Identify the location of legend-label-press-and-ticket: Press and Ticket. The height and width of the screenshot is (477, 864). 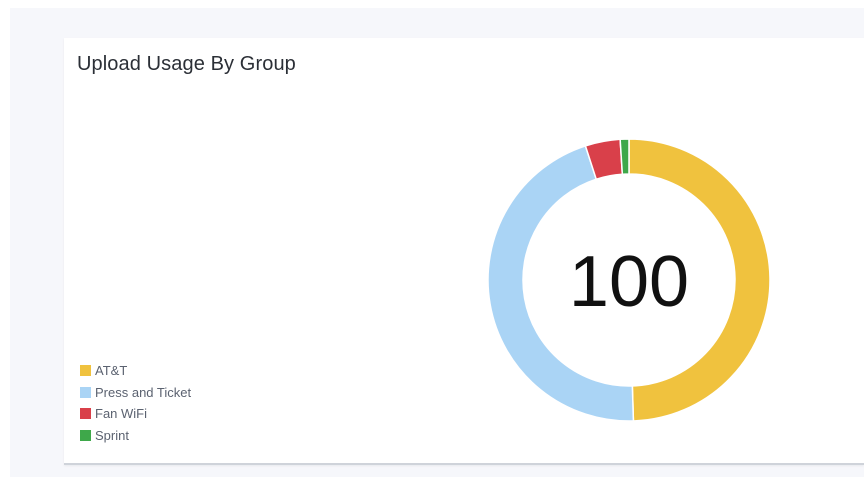
(143, 392).